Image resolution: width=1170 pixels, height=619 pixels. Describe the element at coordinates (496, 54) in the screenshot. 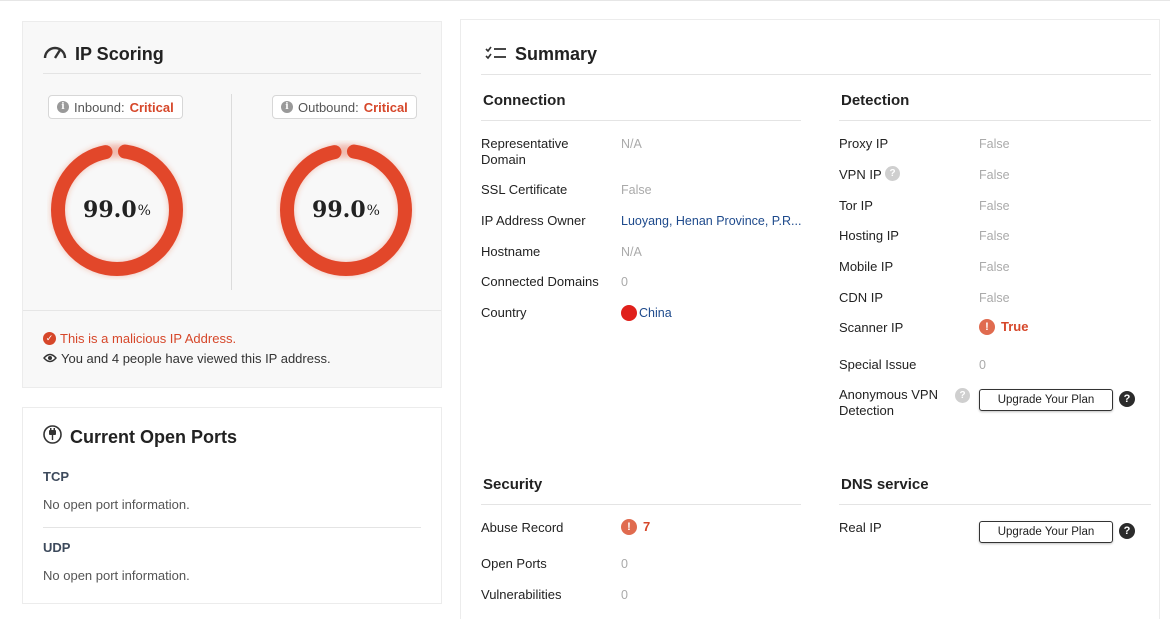

I see `checklist-icon` at that location.